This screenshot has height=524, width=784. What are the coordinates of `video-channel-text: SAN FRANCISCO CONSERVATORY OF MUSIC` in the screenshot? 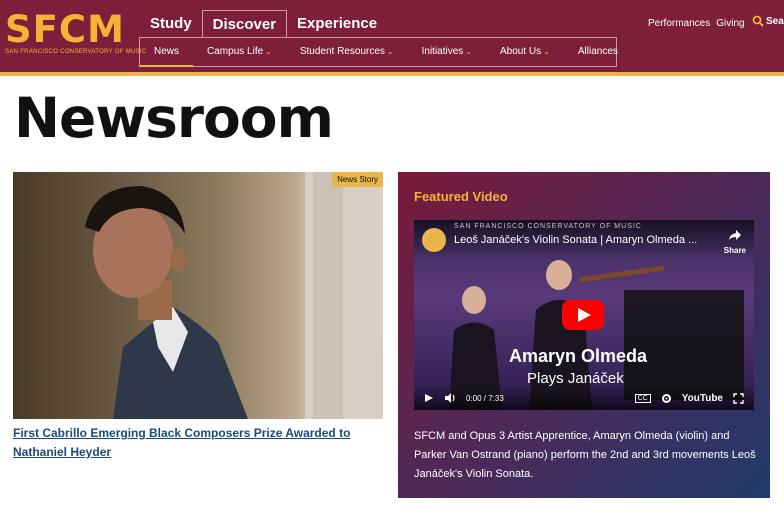 It's located at (548, 226).